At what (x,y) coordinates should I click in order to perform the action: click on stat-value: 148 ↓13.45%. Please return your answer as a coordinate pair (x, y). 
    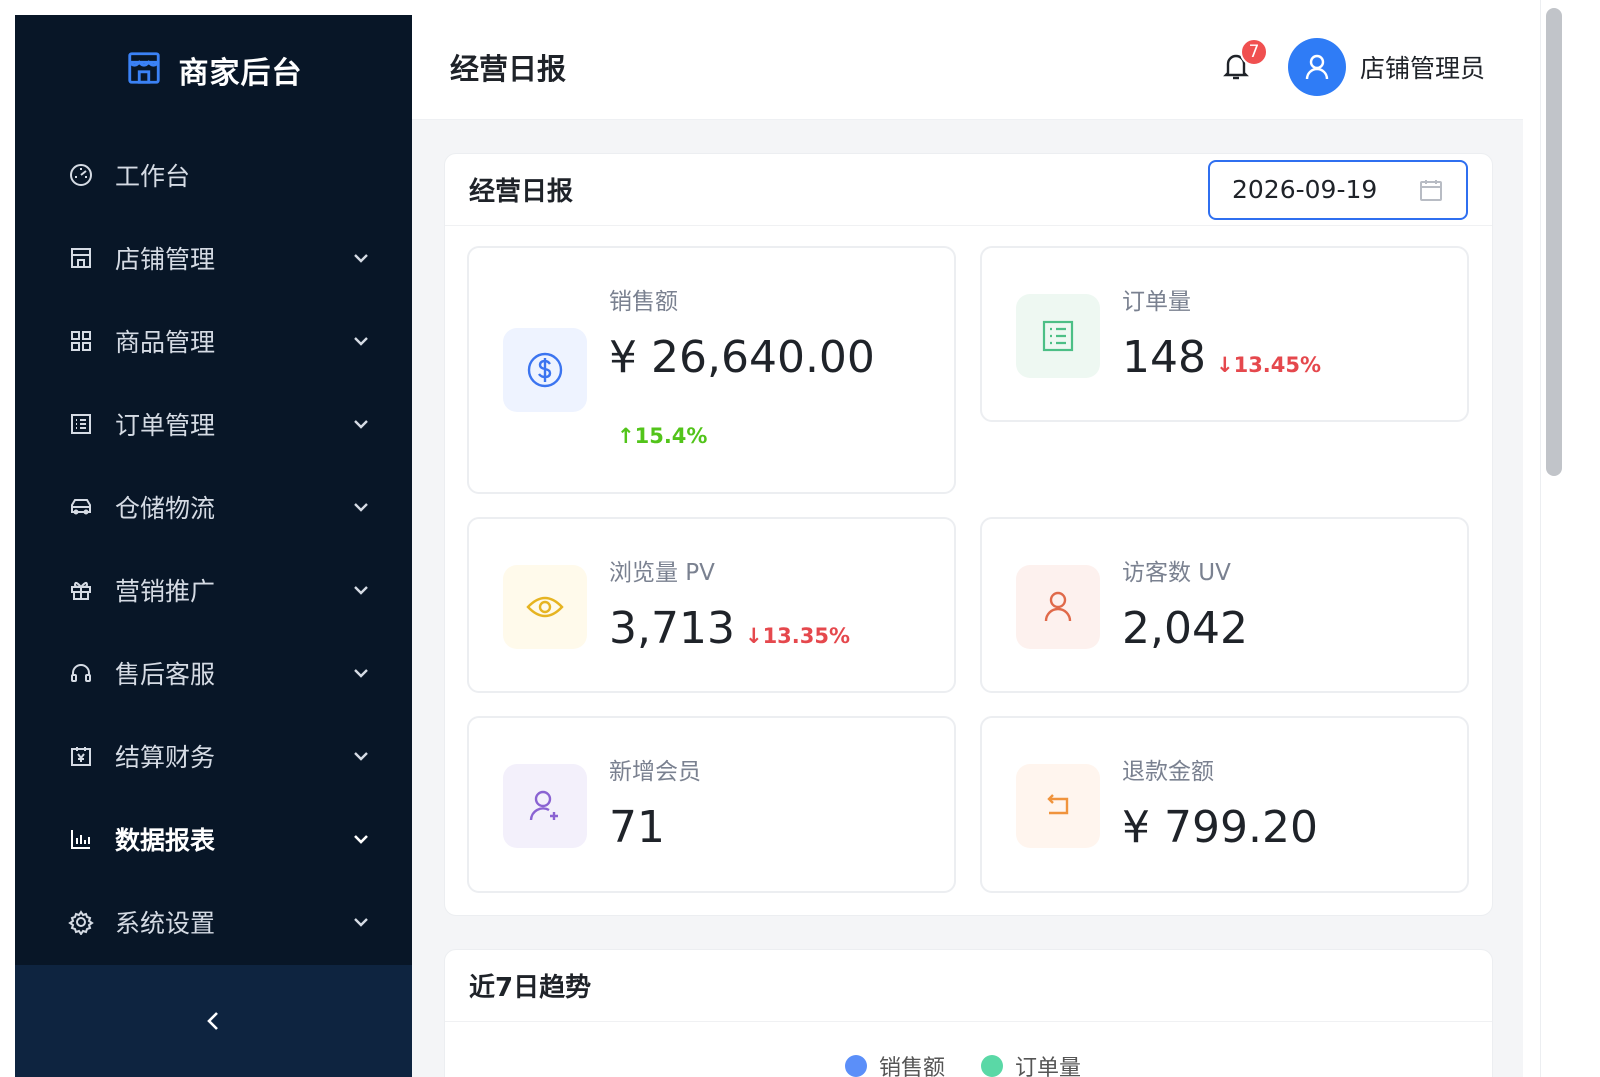
    Looking at the image, I should click on (1221, 357).